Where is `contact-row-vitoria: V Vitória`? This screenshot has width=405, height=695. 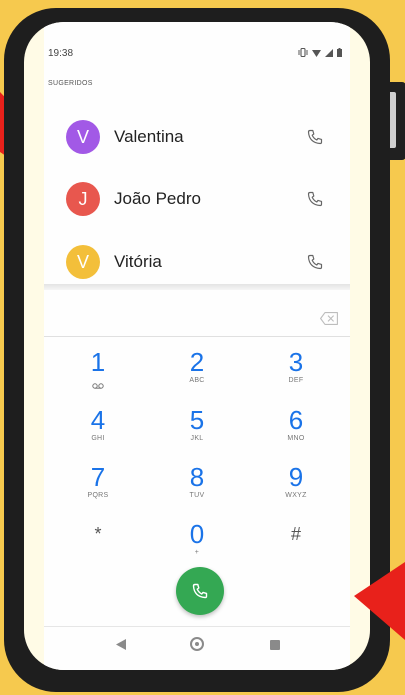
contact-row-vitoria: V Vitória is located at coordinates (197, 262).